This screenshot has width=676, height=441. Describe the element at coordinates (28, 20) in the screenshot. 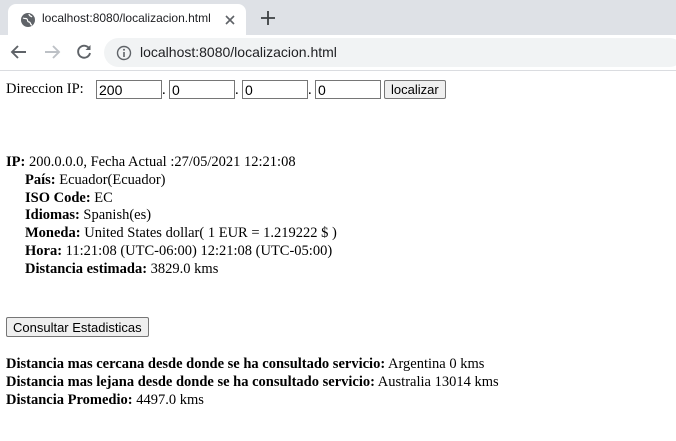

I see `globe-icon` at that location.